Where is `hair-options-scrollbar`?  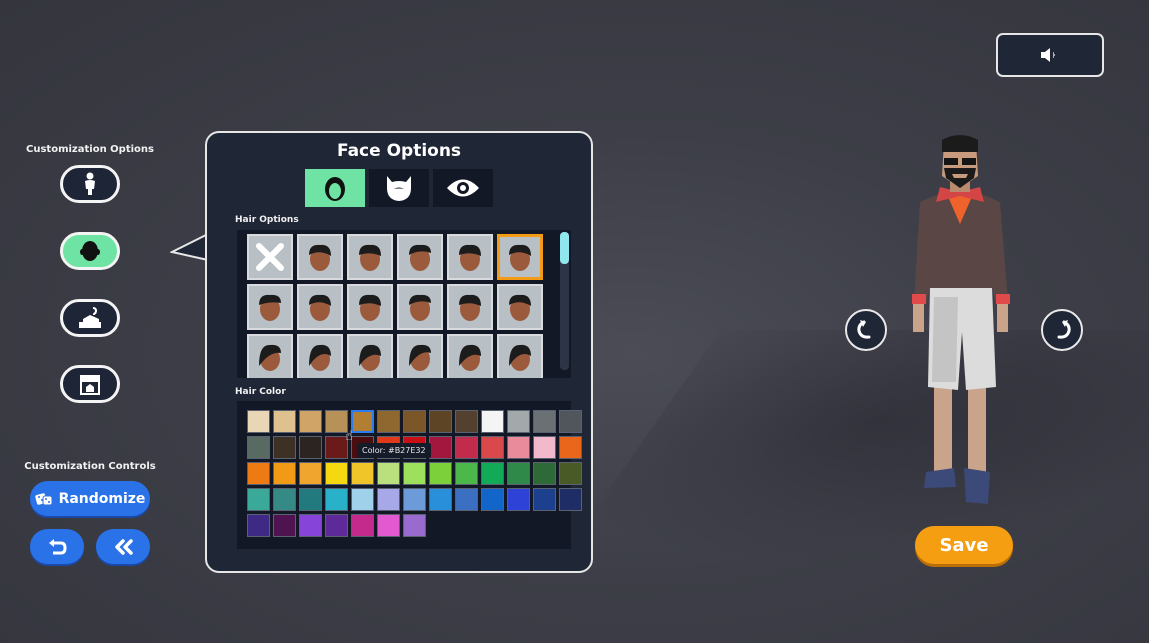
hair-options-scrollbar is located at coordinates (564, 301).